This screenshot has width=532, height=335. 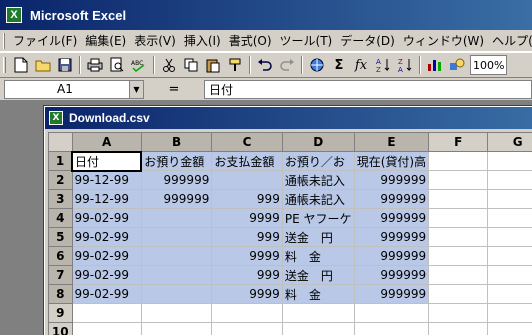 What do you see at coordinates (391, 275) in the screenshot?
I see `cell-e7: 999999` at bounding box center [391, 275].